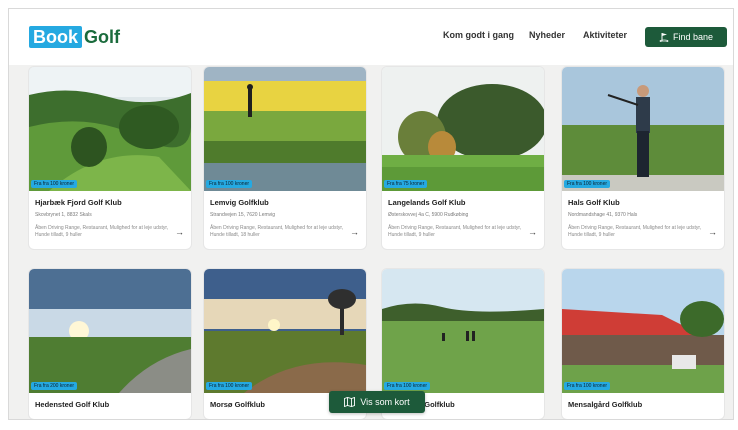  Describe the element at coordinates (406, 184) in the screenshot. I see `price-badge: Fra fra 75 kroner` at that location.